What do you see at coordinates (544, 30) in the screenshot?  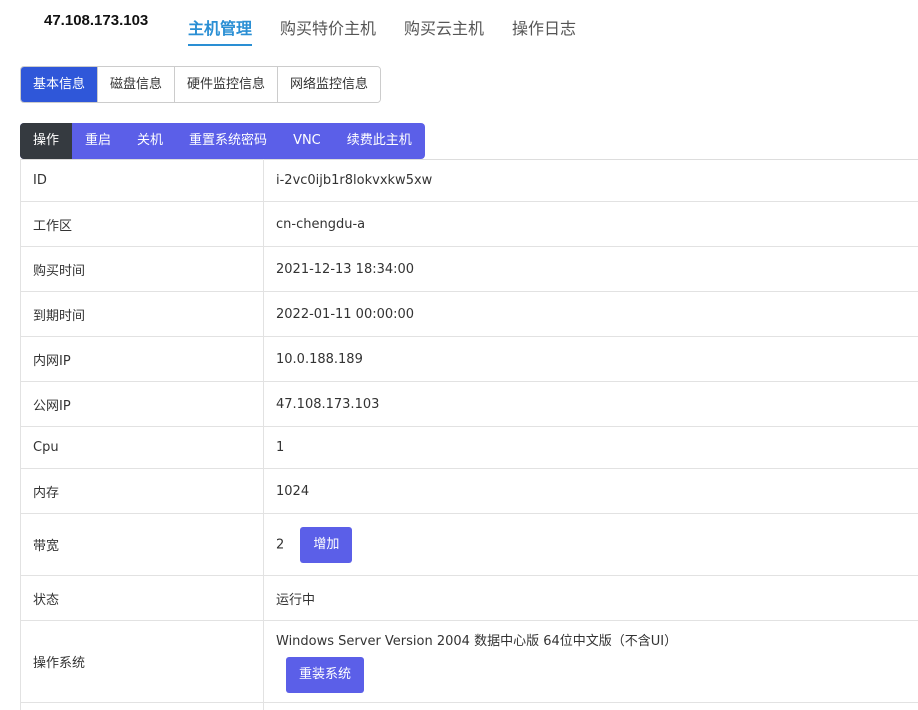 I see `nav-operation-log: 操作日志` at bounding box center [544, 30].